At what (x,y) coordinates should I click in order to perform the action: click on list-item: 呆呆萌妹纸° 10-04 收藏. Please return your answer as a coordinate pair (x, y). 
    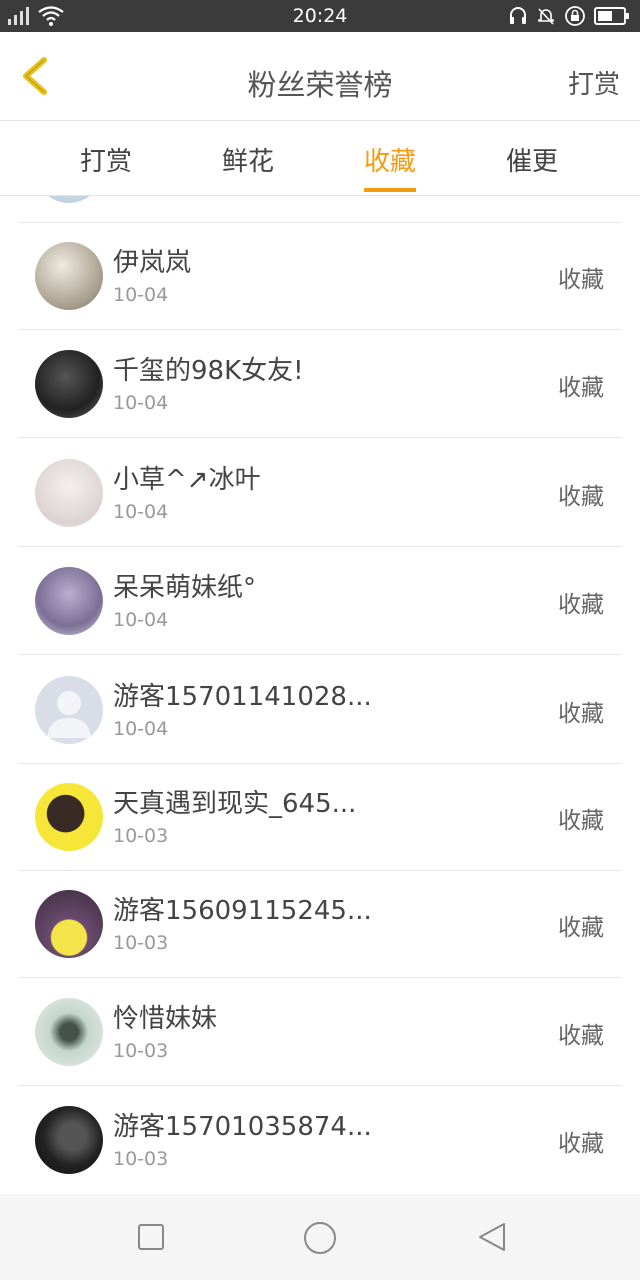
    Looking at the image, I should click on (320, 601).